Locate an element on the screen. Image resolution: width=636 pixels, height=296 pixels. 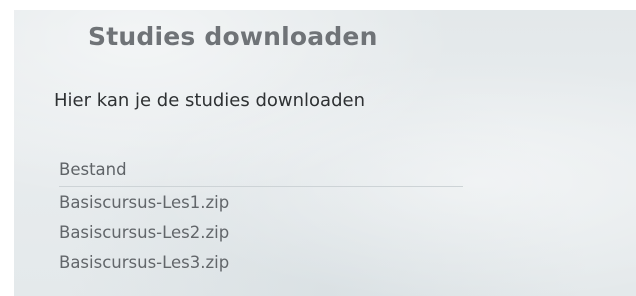
file-link: Basiscursus-Les1.zip is located at coordinates (261, 202).